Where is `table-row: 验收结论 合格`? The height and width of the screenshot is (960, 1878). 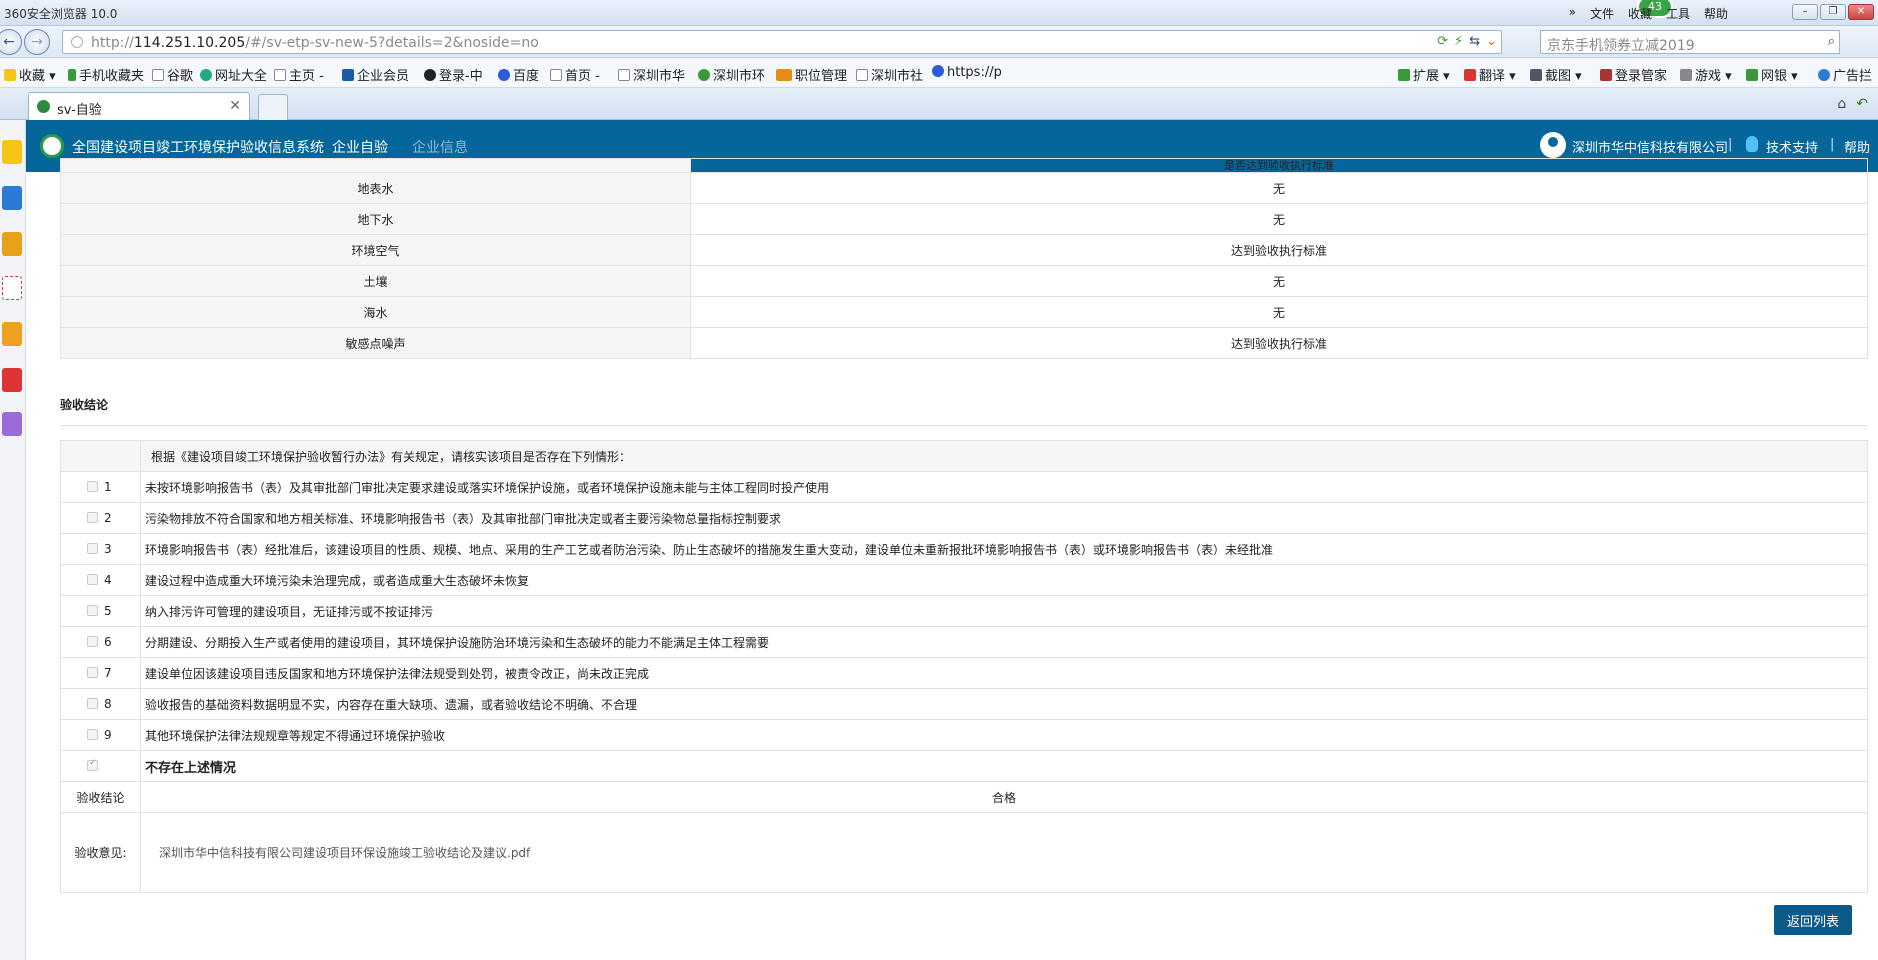 table-row: 验收结论 合格 is located at coordinates (964, 797).